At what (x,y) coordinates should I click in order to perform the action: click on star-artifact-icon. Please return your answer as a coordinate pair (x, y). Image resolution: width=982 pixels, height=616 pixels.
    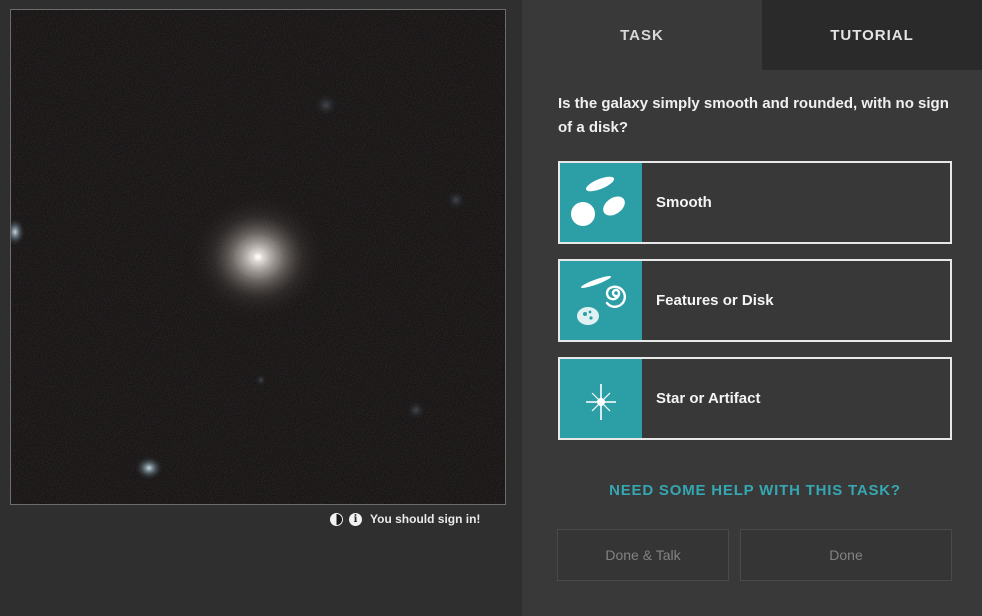
    Looking at the image, I should click on (601, 398).